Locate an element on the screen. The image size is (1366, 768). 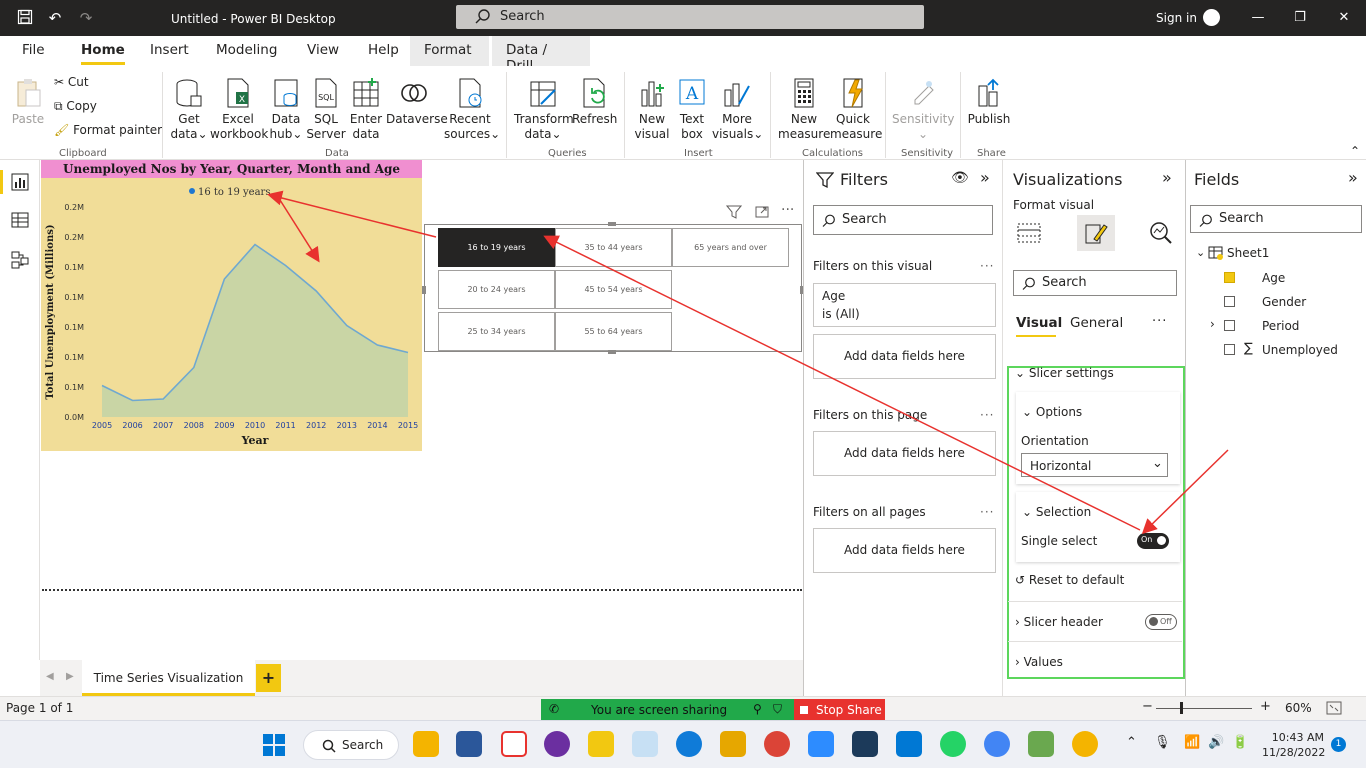
add-page-button: + is located at coordinates (268, 678).